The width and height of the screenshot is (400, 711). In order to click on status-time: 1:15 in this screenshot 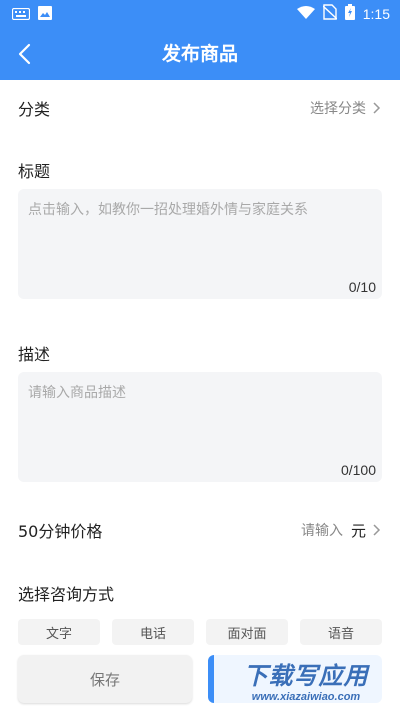, I will do `click(376, 14)`.